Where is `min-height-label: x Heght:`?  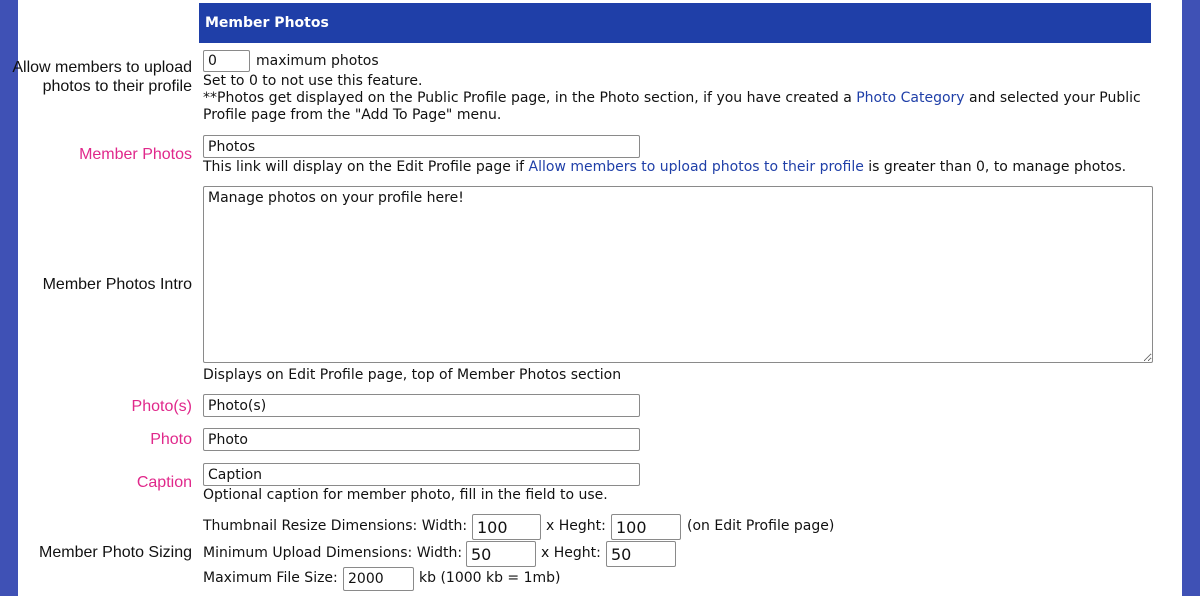
min-height-label: x Heght: is located at coordinates (571, 553).